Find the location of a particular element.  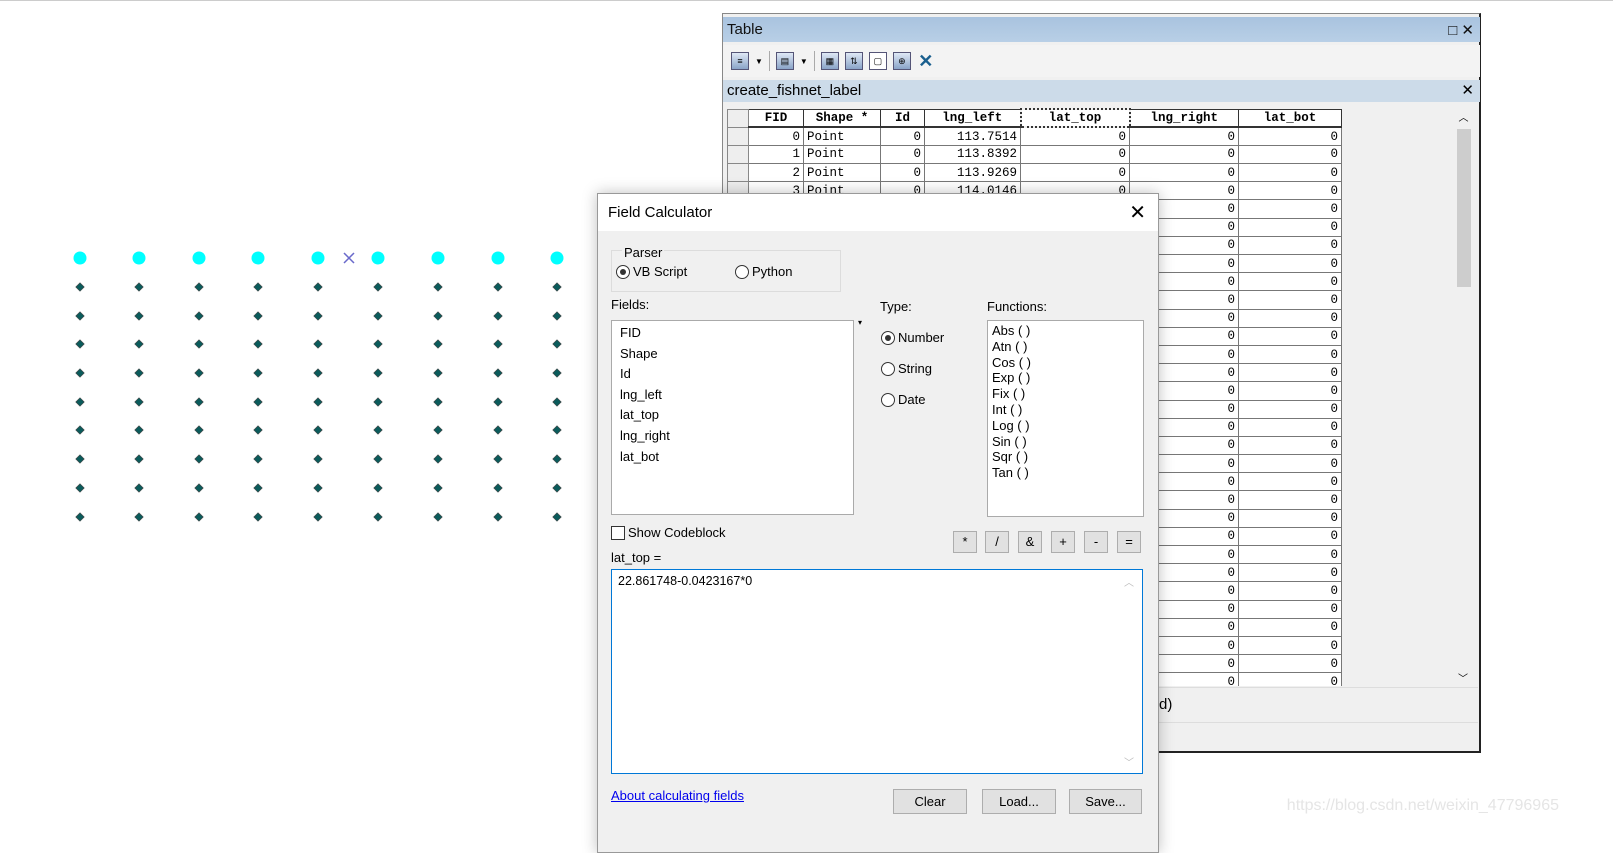

column-header: lat_top is located at coordinates (1075, 118).